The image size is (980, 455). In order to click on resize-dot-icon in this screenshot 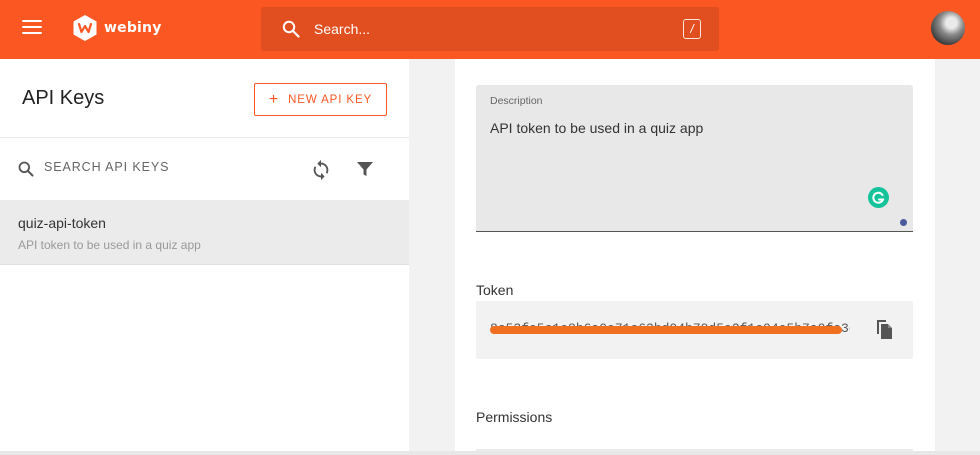, I will do `click(903, 222)`.